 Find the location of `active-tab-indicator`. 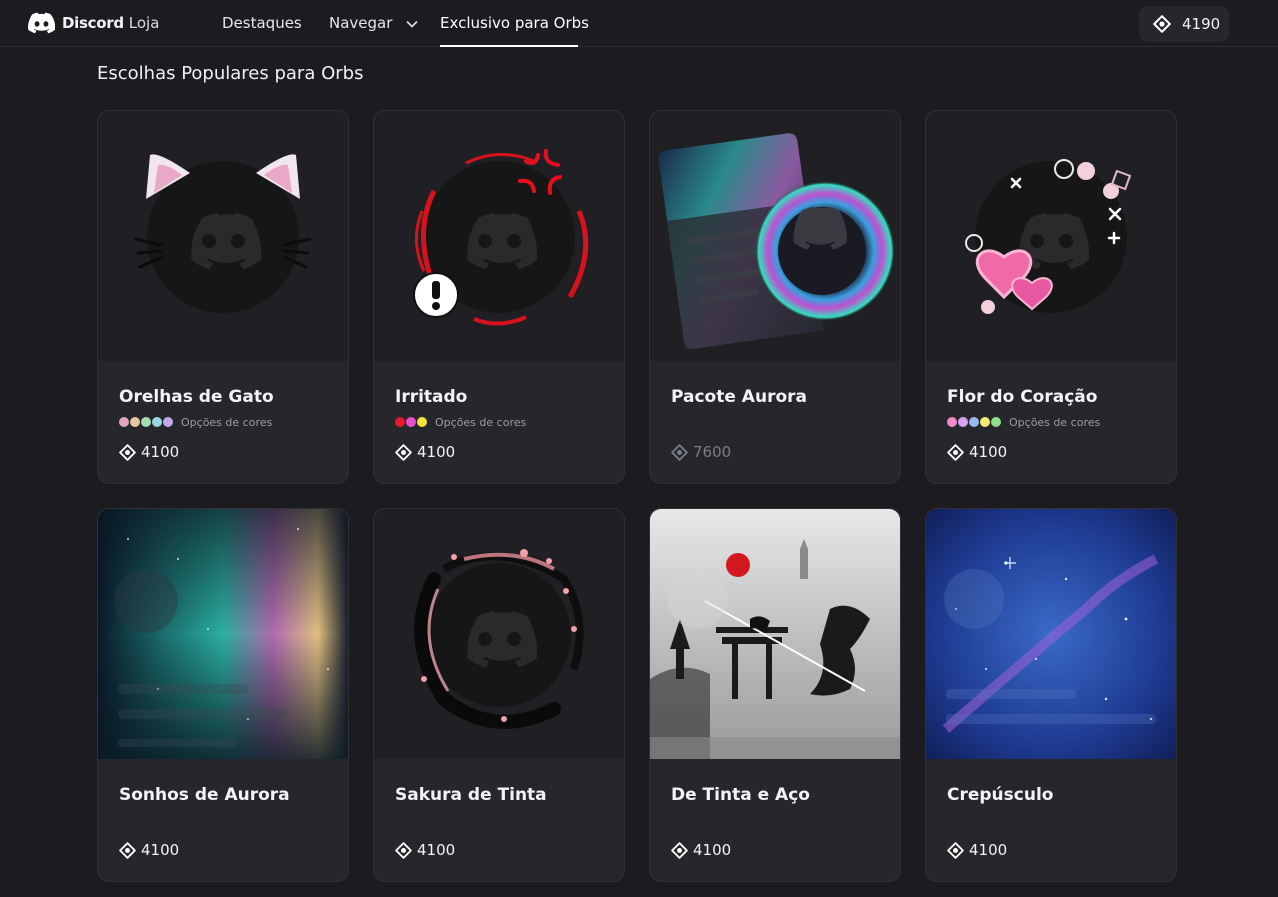

active-tab-indicator is located at coordinates (509, 46).